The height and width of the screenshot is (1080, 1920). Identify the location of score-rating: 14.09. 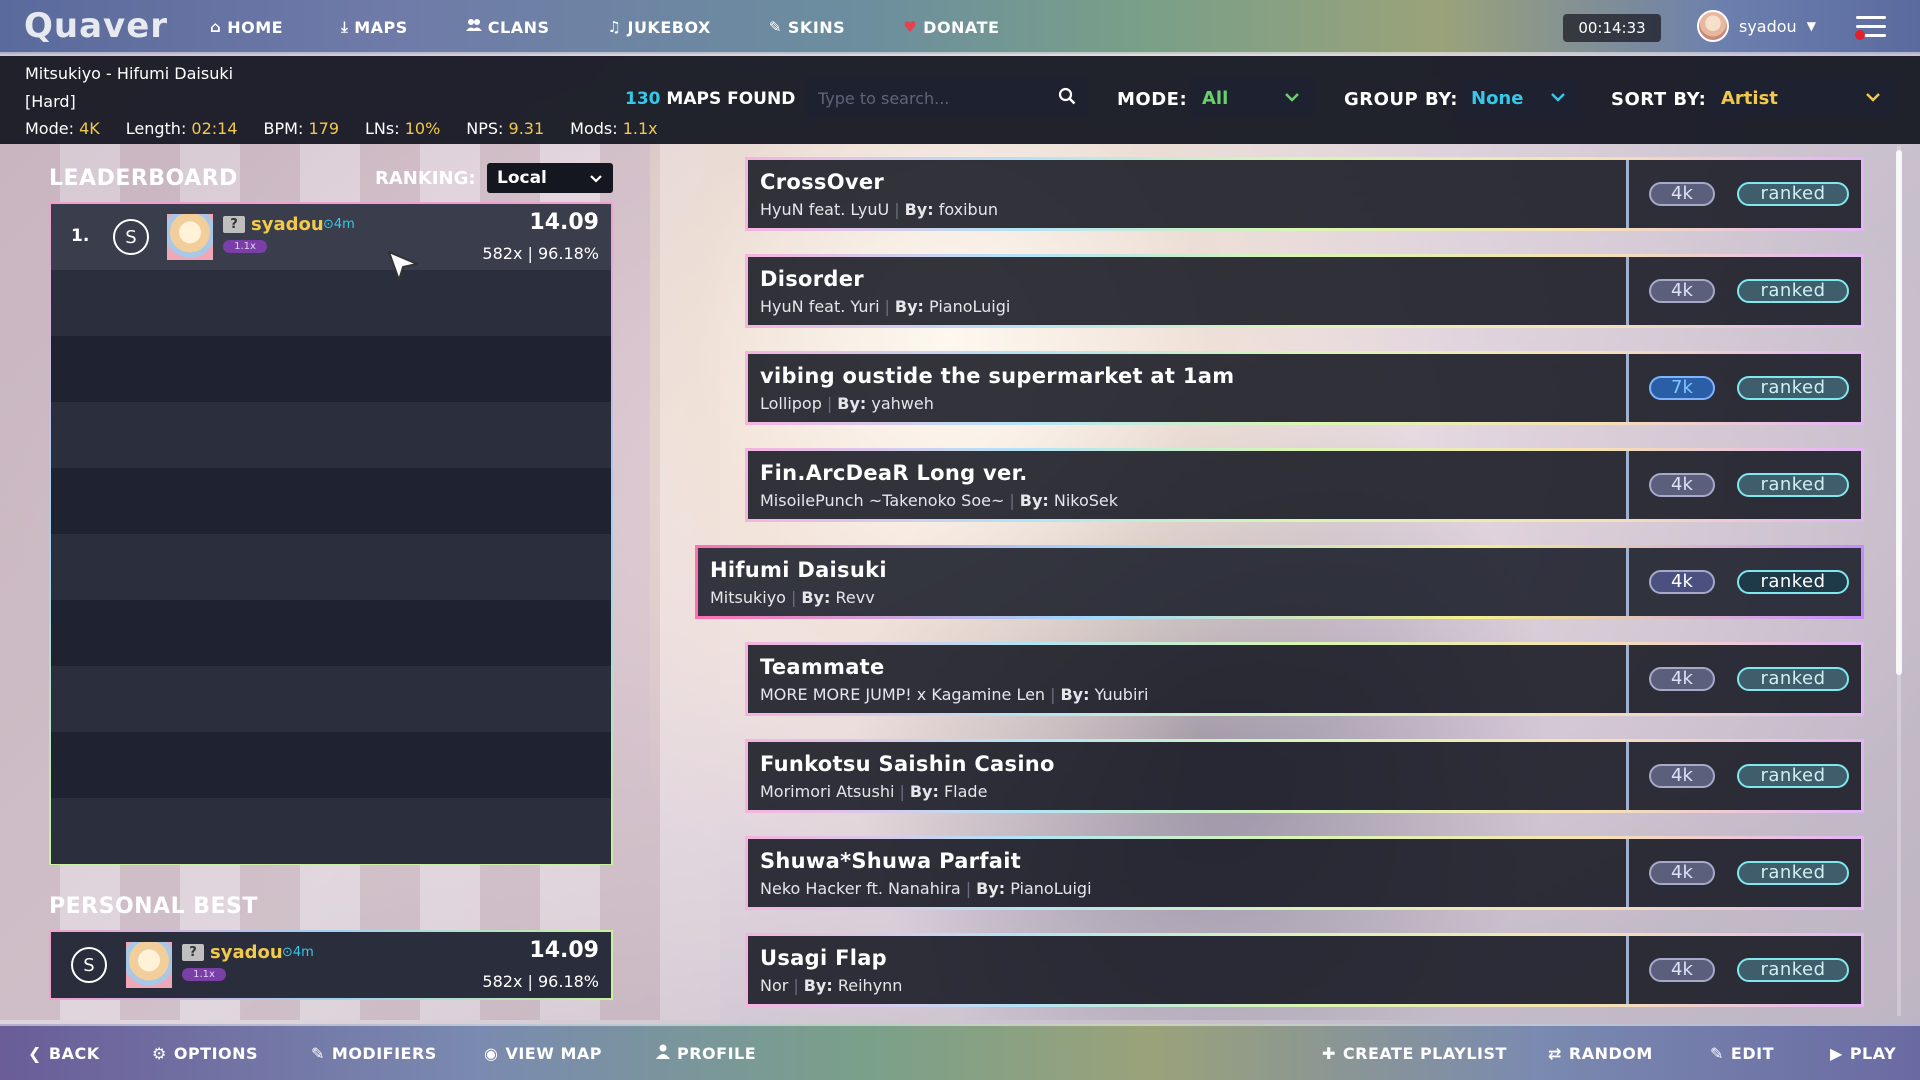
(564, 222).